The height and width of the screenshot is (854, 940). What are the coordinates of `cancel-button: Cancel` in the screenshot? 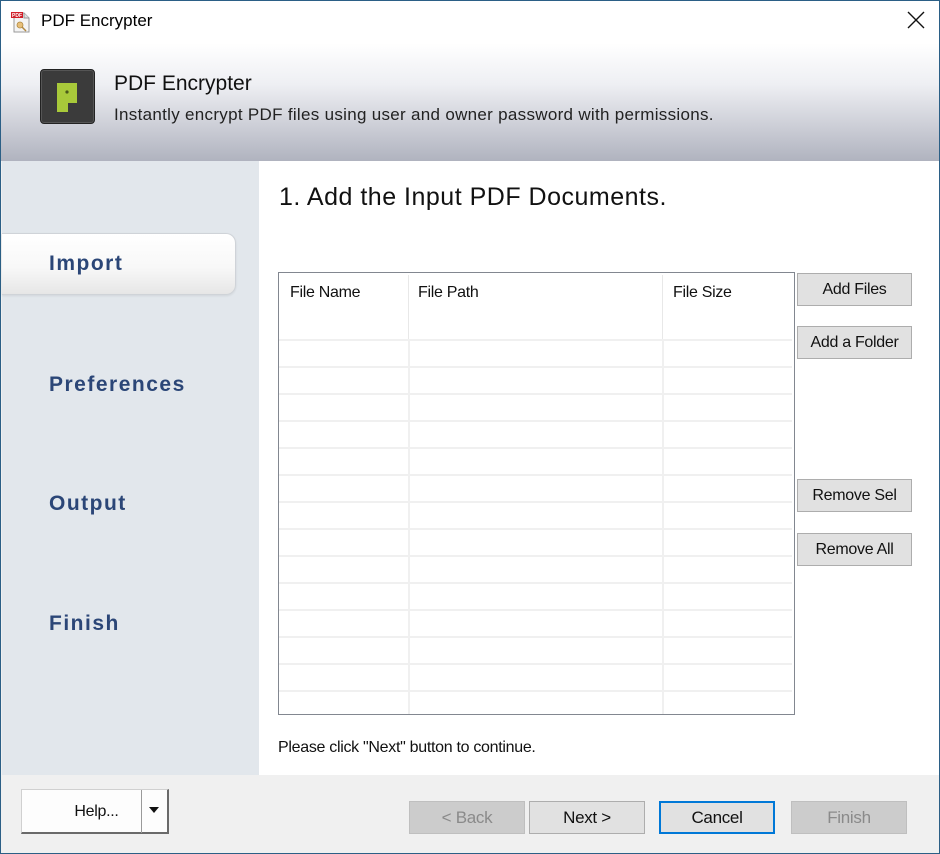 It's located at (717, 817).